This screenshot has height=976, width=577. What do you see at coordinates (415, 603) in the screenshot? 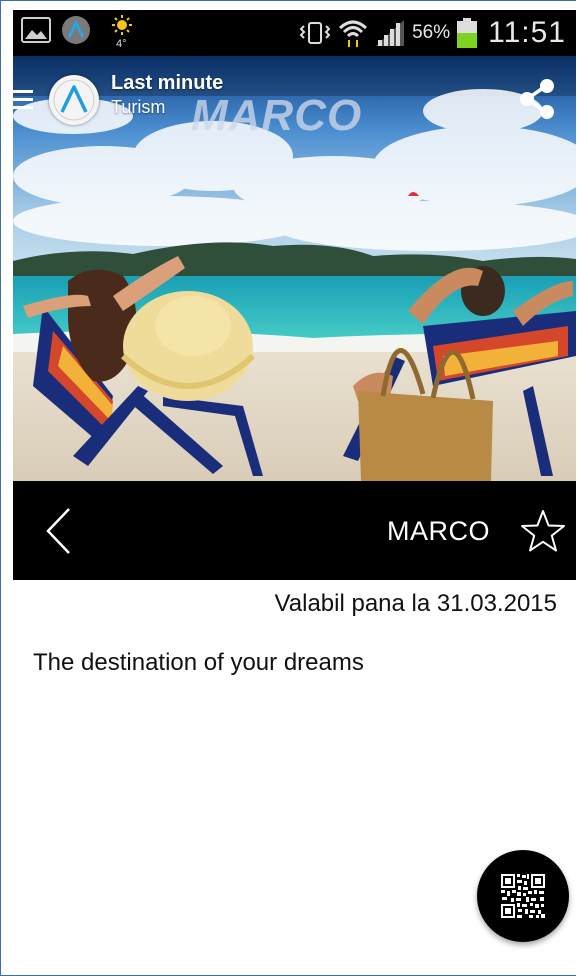
I see `validity-text: Valabil pana la 31.03.2015` at bounding box center [415, 603].